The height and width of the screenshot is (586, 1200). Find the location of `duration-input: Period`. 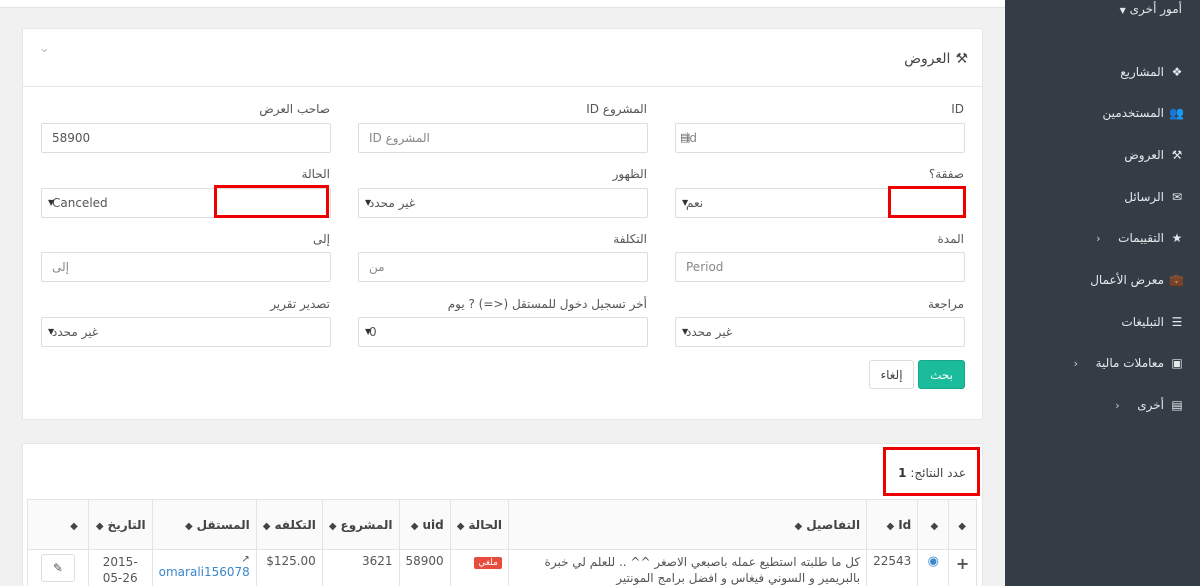

duration-input: Period is located at coordinates (820, 267).